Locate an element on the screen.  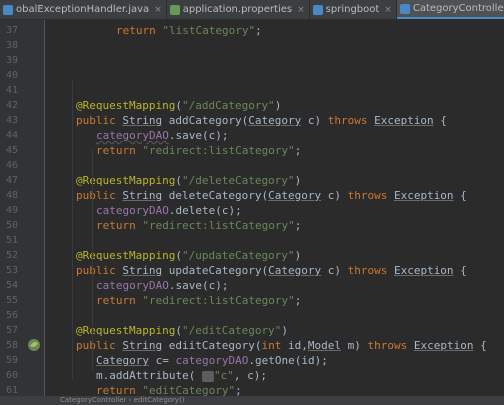
breadcrumb: CategoryController › editCategory() is located at coordinates (252, 400).